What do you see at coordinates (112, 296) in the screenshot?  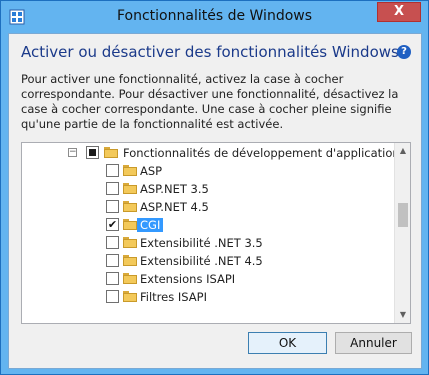 I see `isapi-filters-checkbox` at bounding box center [112, 296].